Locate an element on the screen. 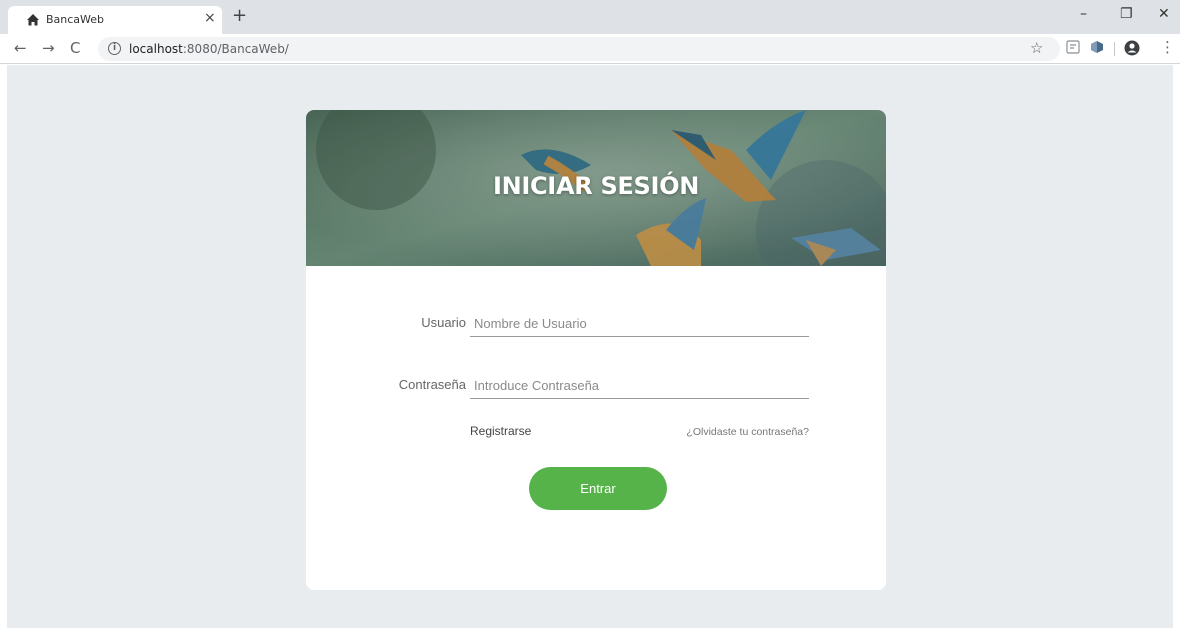 The height and width of the screenshot is (628, 1180). info-icon: i is located at coordinates (114, 48).